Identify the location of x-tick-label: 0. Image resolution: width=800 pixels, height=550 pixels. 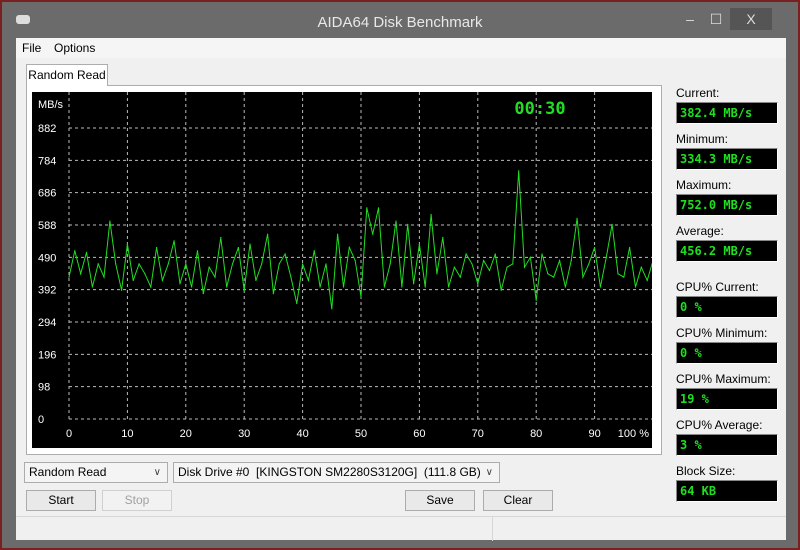
(69, 434).